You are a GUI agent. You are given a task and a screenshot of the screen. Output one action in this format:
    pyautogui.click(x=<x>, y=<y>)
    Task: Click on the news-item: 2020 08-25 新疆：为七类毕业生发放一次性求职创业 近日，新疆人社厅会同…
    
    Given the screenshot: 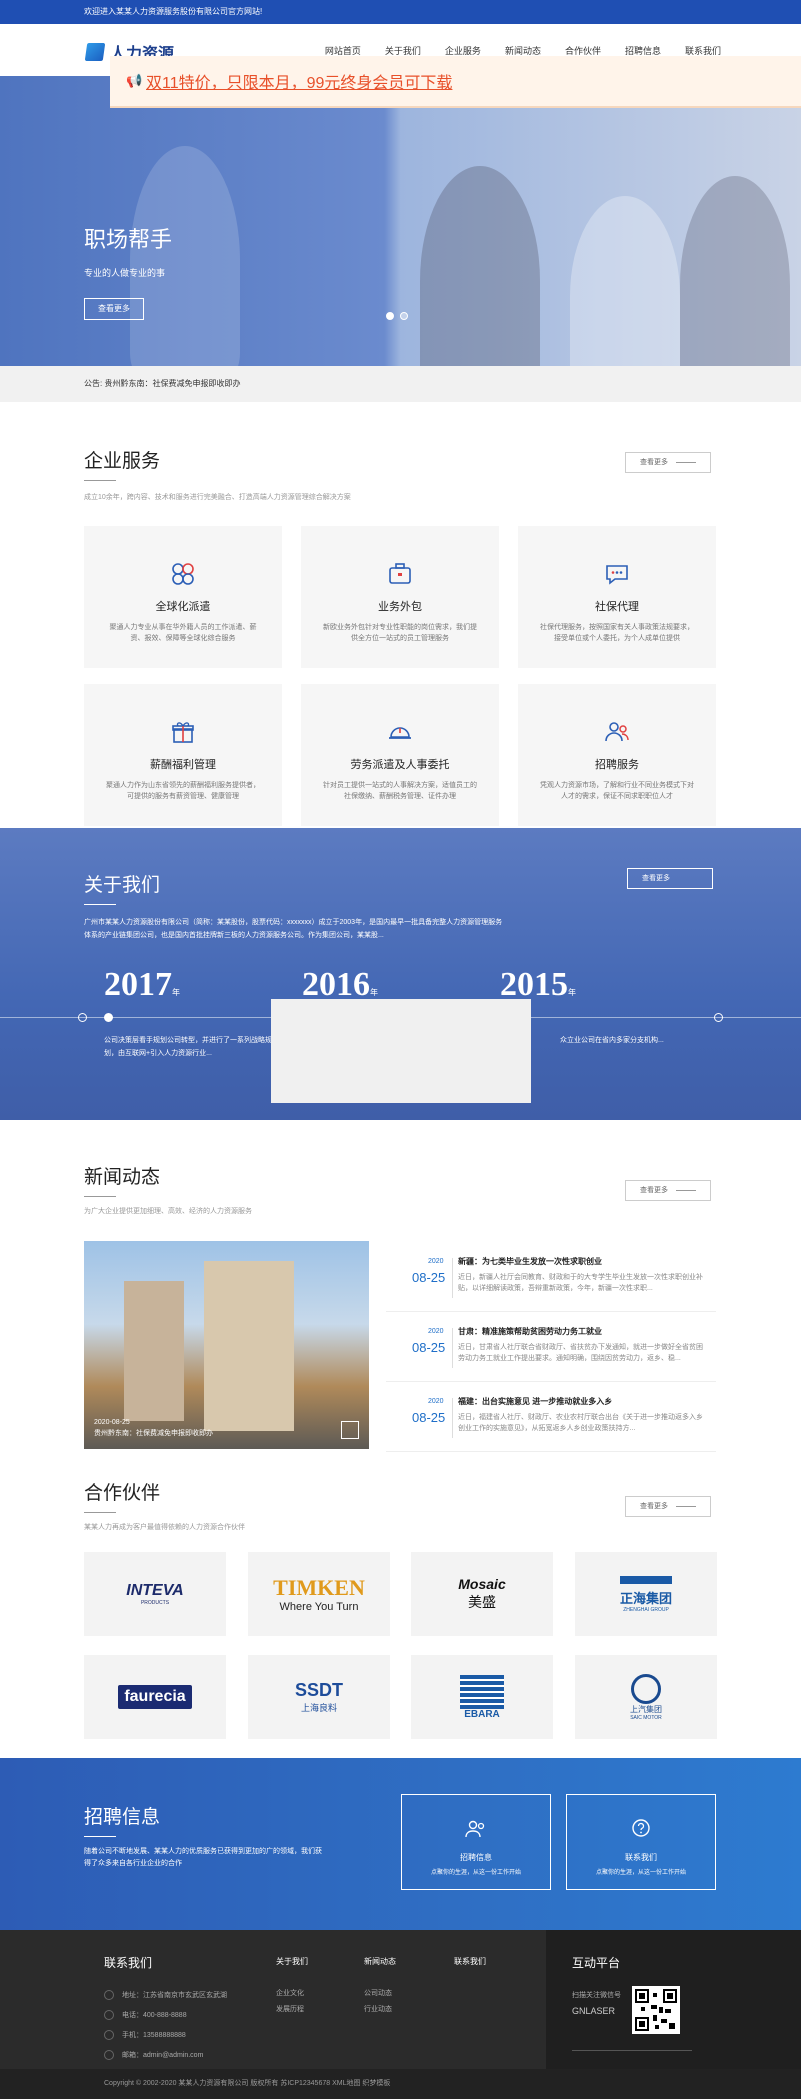 What is the action you would take?
    pyautogui.click(x=551, y=1283)
    